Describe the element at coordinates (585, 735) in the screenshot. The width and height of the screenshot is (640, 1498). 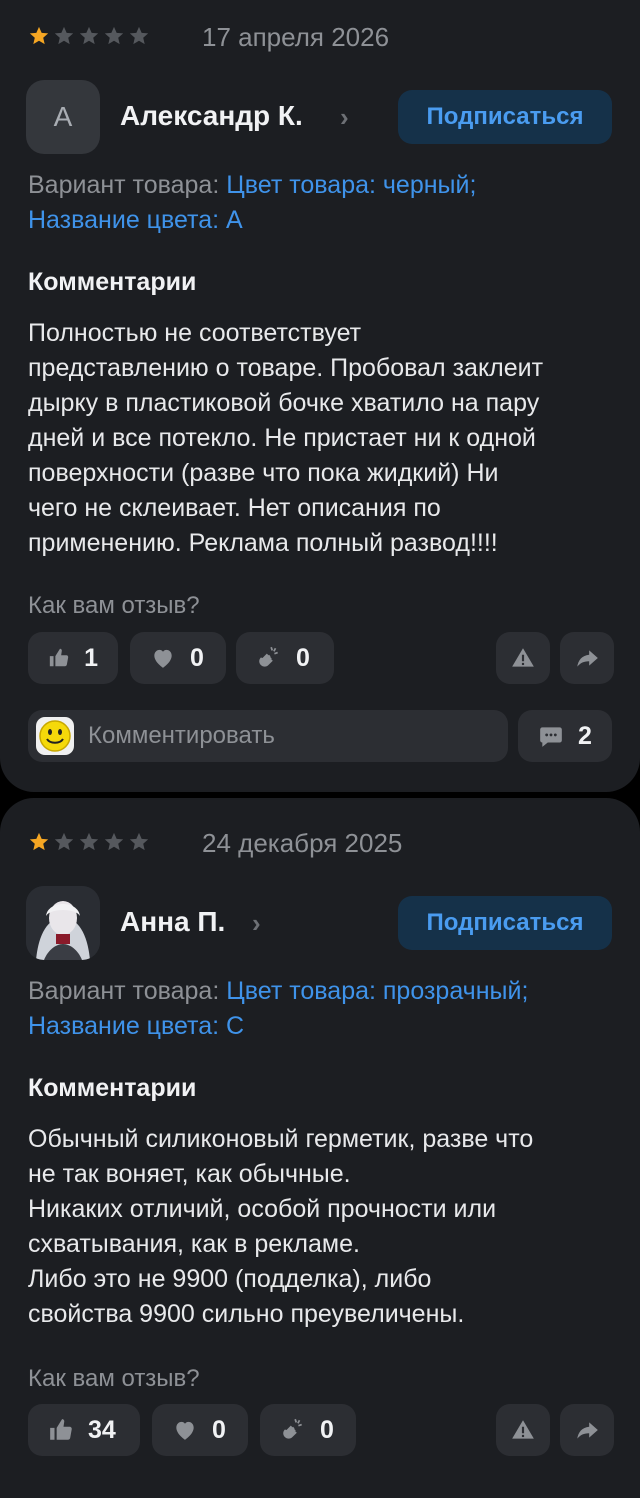
I see `comment-count: 2` at that location.